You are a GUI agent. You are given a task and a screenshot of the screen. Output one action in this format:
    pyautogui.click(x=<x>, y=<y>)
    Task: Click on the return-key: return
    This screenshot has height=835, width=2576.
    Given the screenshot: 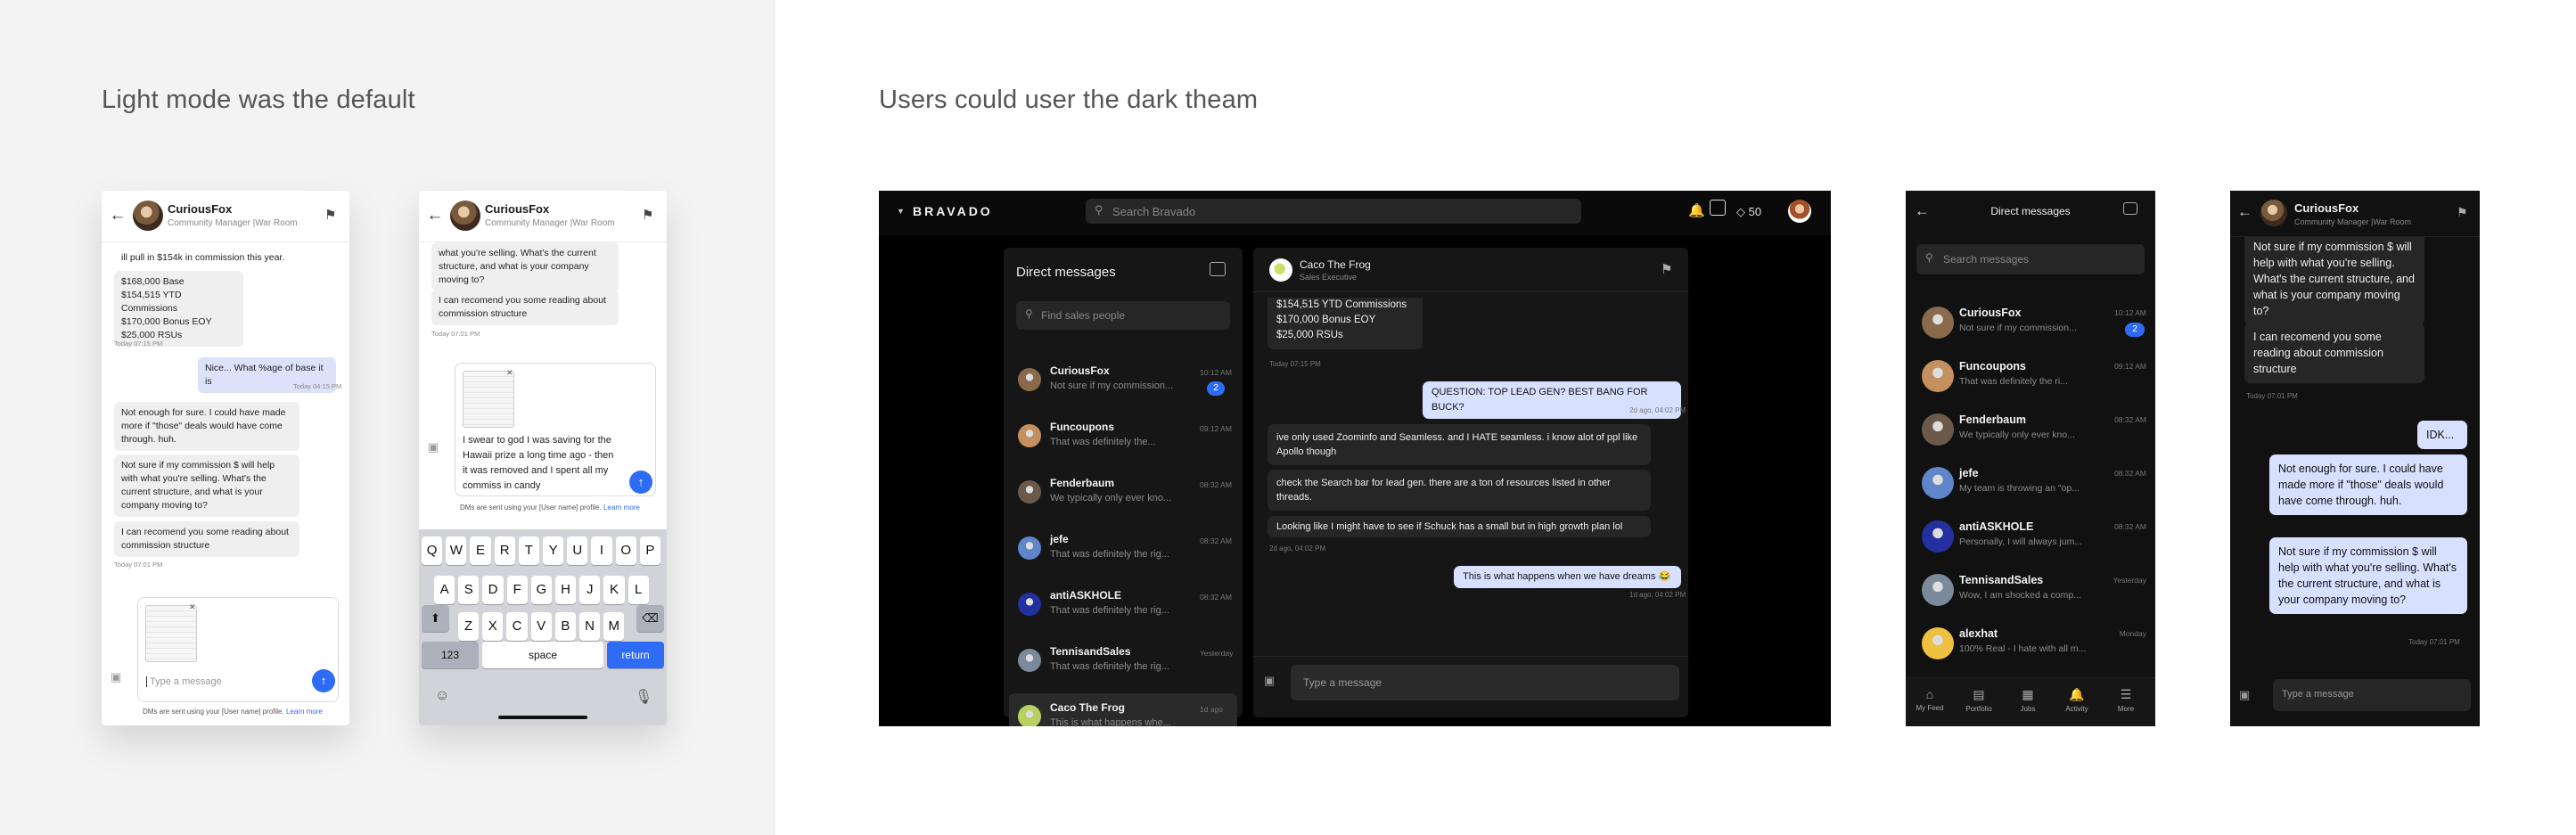 What is the action you would take?
    pyautogui.click(x=635, y=655)
    